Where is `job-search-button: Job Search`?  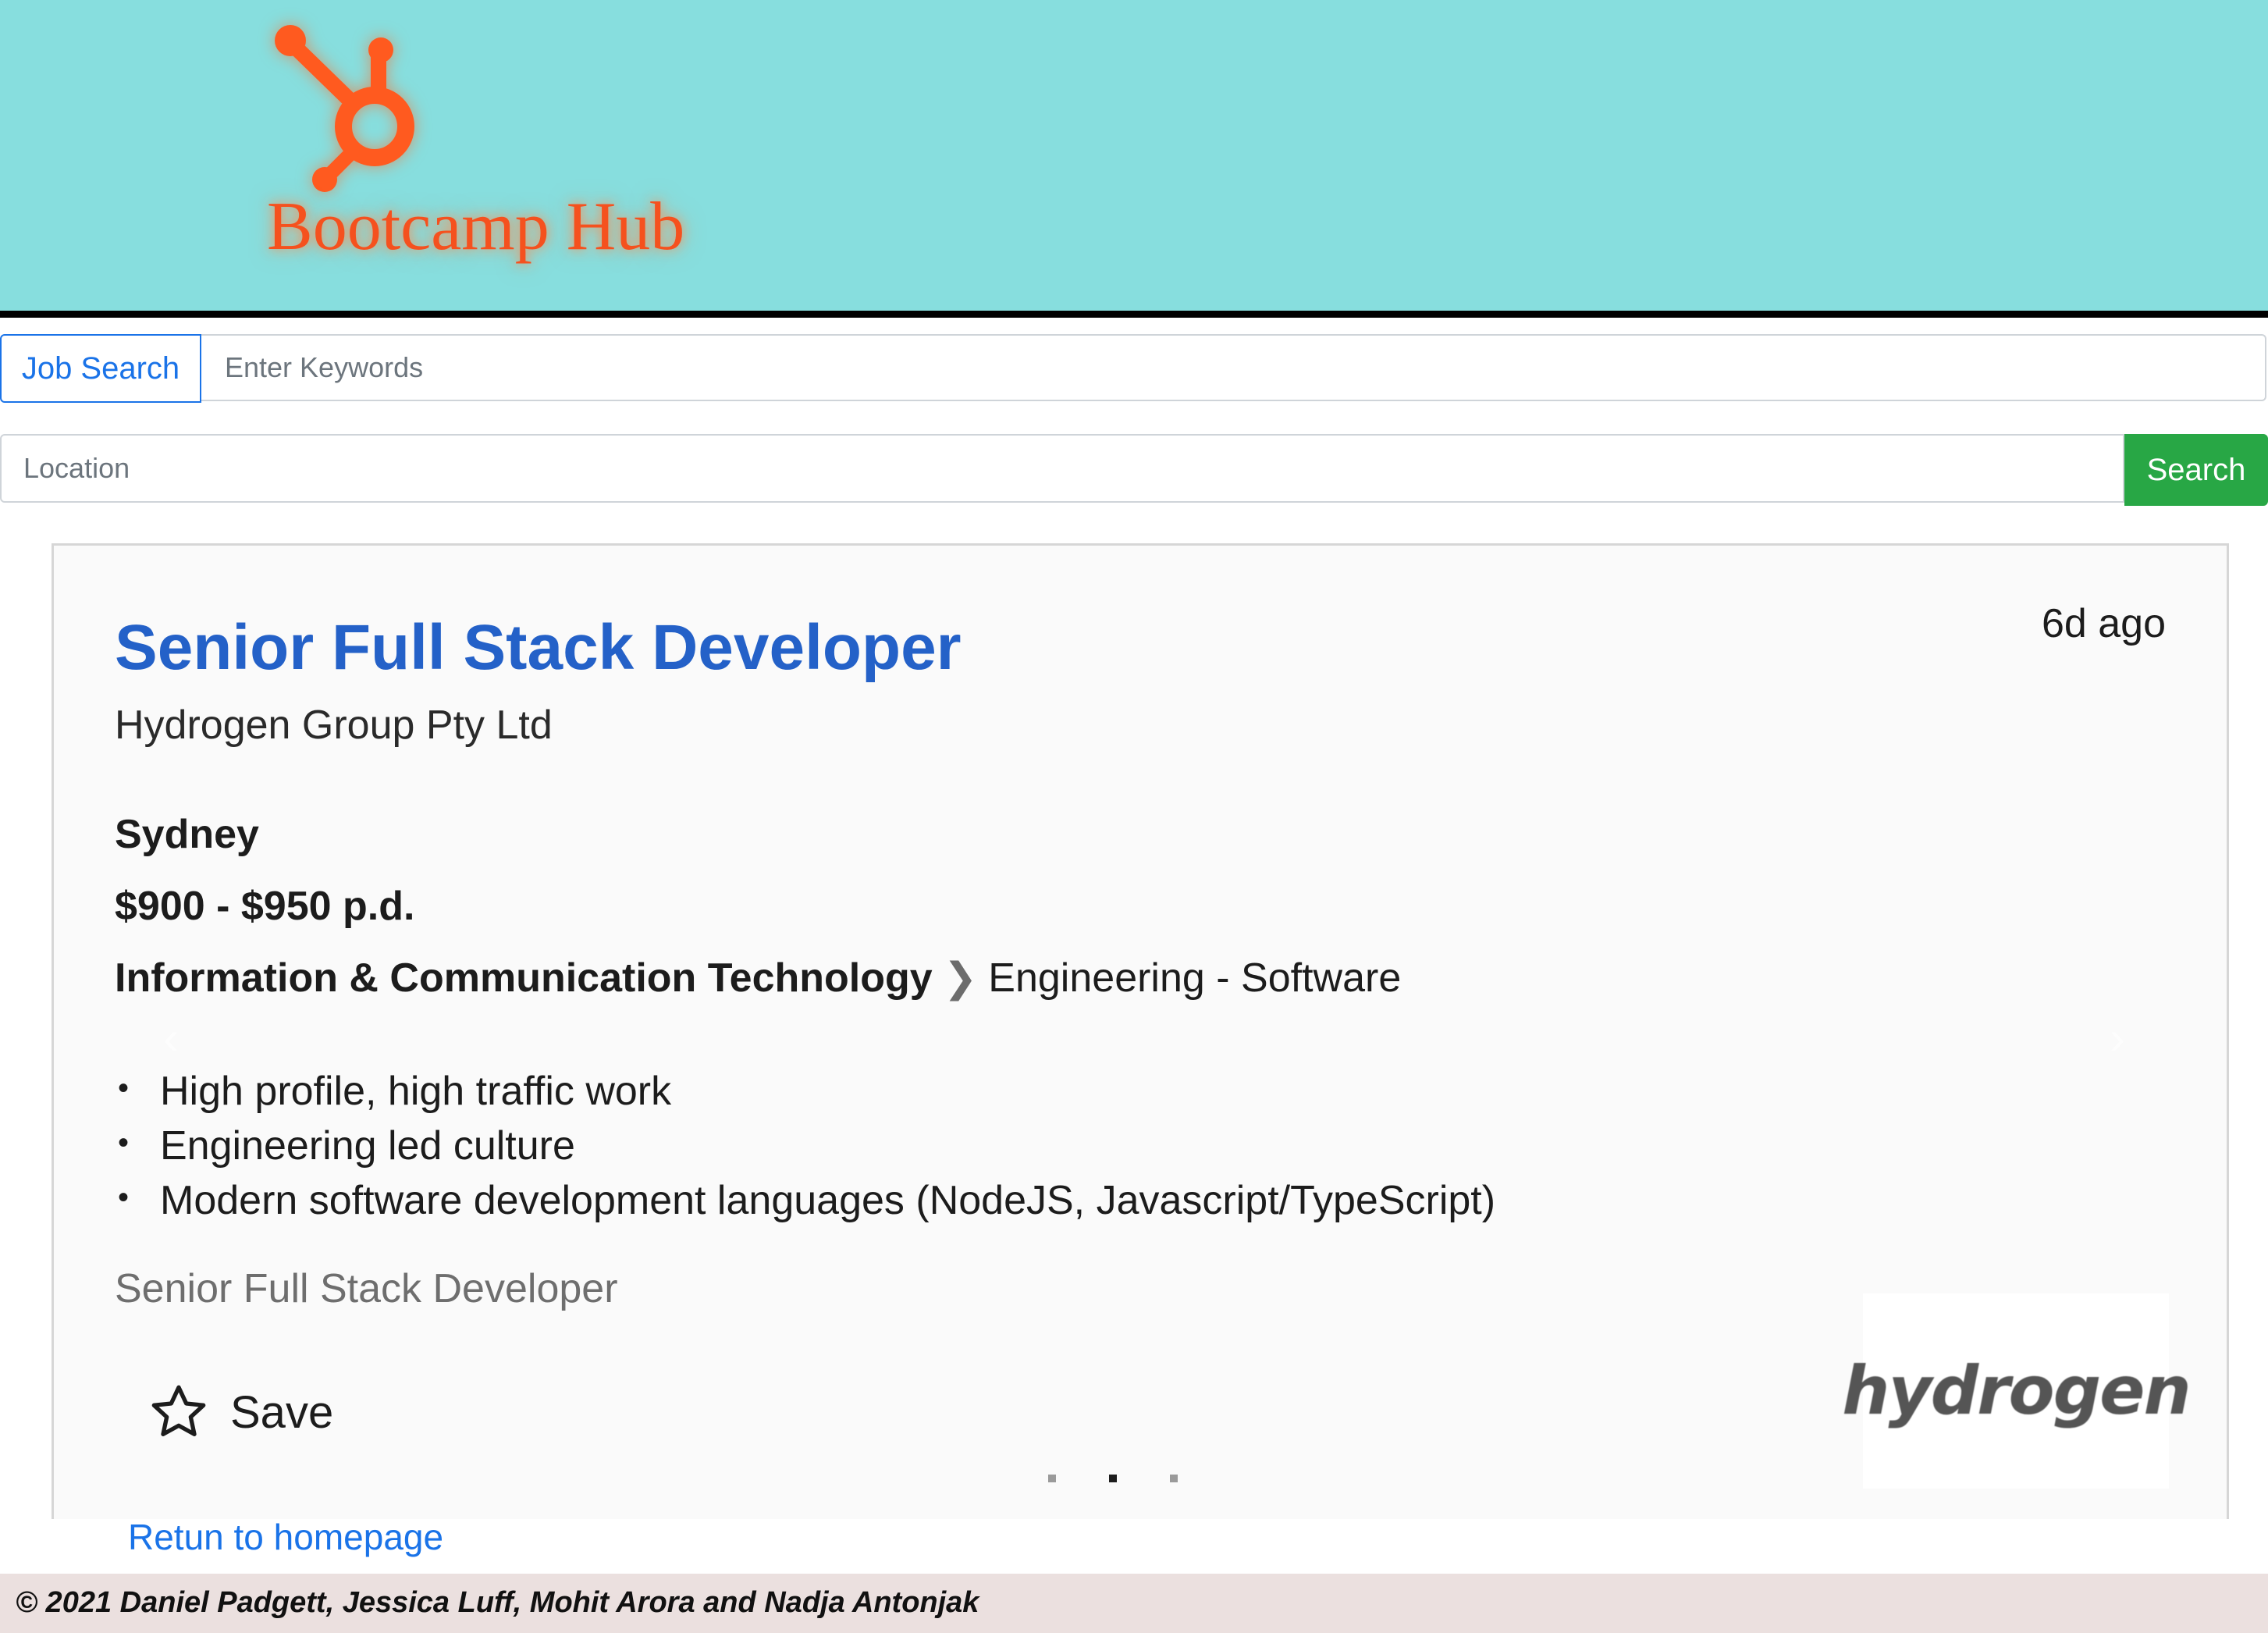 job-search-button: Job Search is located at coordinates (100, 368).